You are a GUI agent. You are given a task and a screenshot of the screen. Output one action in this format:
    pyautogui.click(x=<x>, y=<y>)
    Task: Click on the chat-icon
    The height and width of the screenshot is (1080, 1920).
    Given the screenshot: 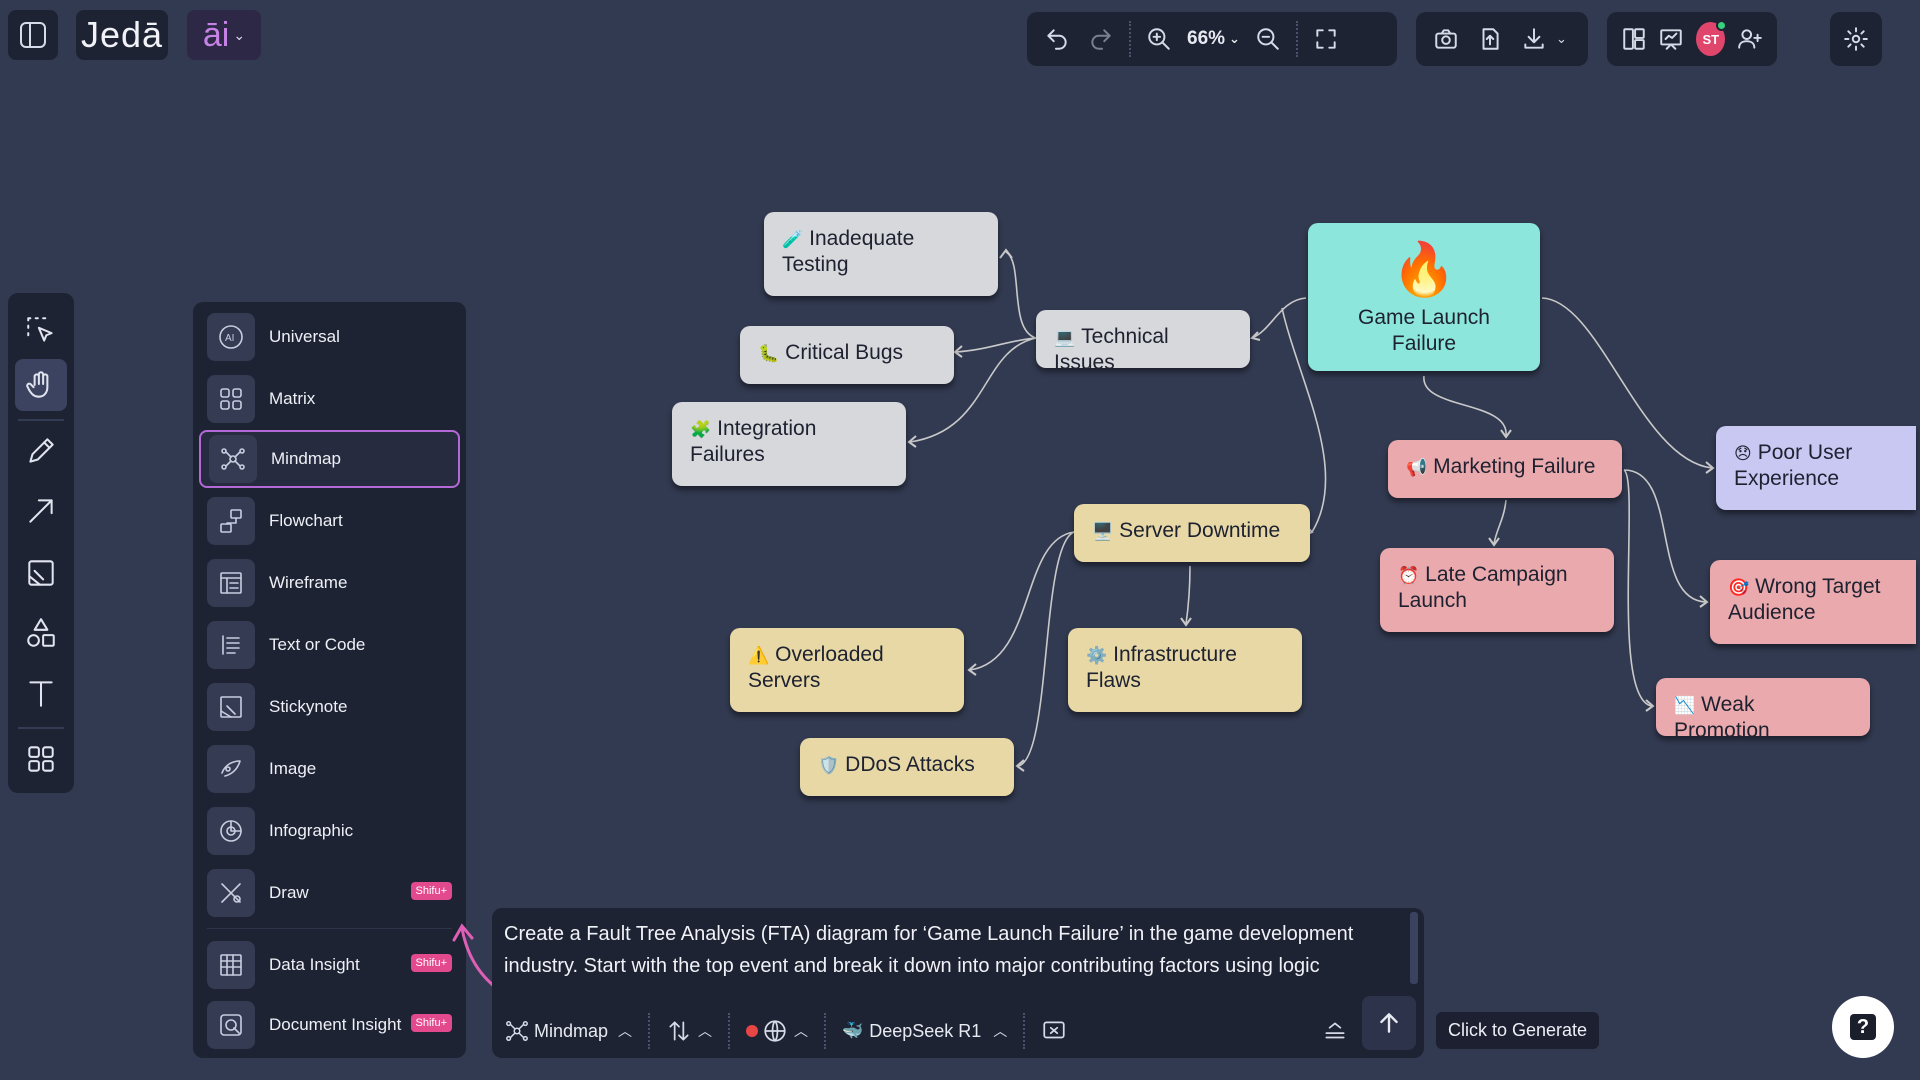 What is the action you would take?
    pyautogui.click(x=1054, y=1030)
    